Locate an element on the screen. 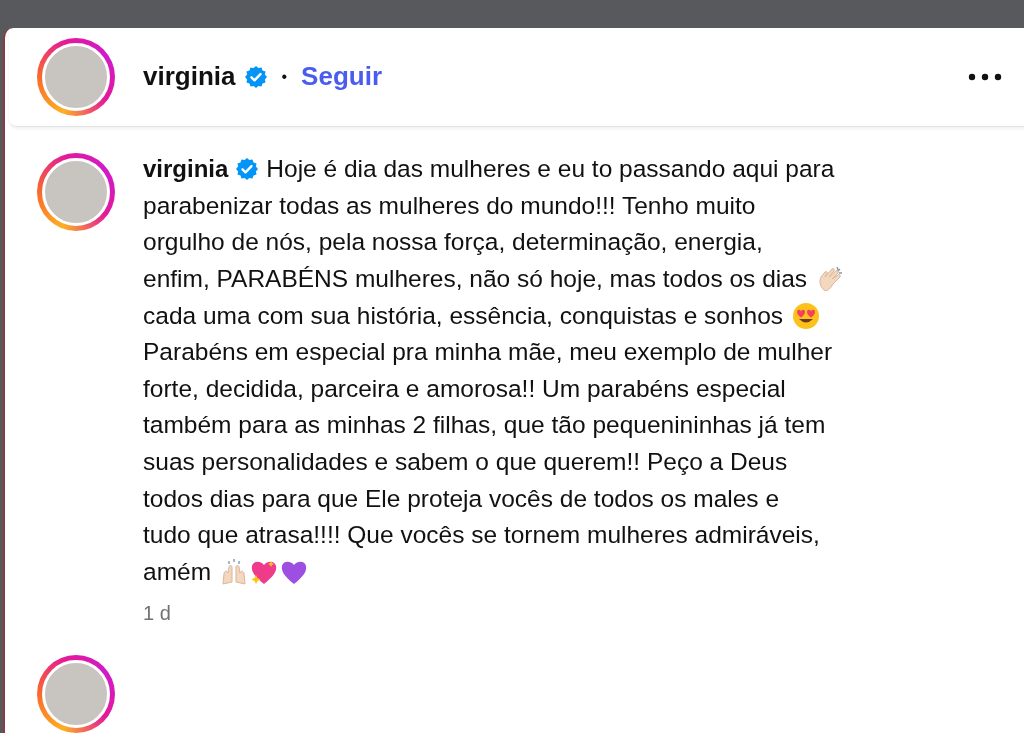 Image resolution: width=1024 pixels, height=733 pixels. caption-line: enfim, PARABÉNS mulheres, não só hoje, mas todos os dias is located at coordinates (475, 278).